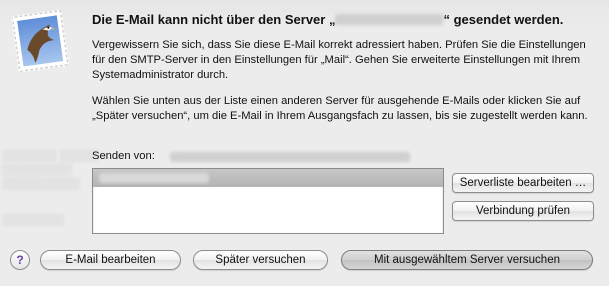  I want to click on check-connection-button: Verbindung prüfen, so click(523, 211).